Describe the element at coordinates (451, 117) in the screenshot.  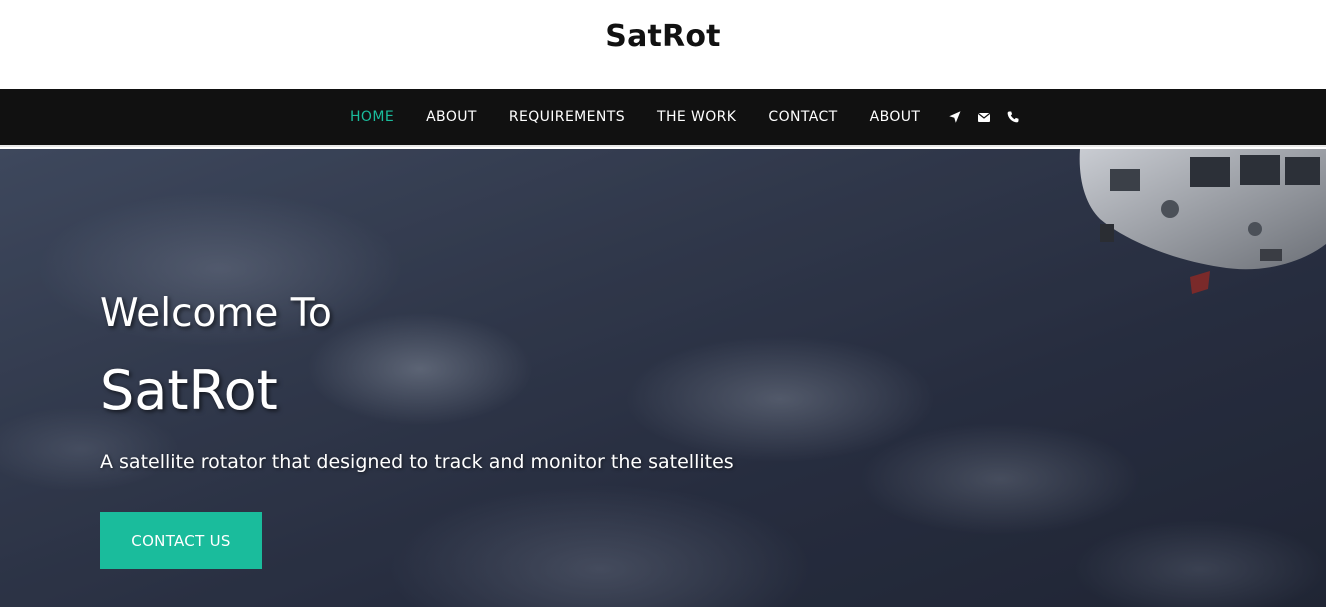
I see `nav-item-about: ABOUT` at that location.